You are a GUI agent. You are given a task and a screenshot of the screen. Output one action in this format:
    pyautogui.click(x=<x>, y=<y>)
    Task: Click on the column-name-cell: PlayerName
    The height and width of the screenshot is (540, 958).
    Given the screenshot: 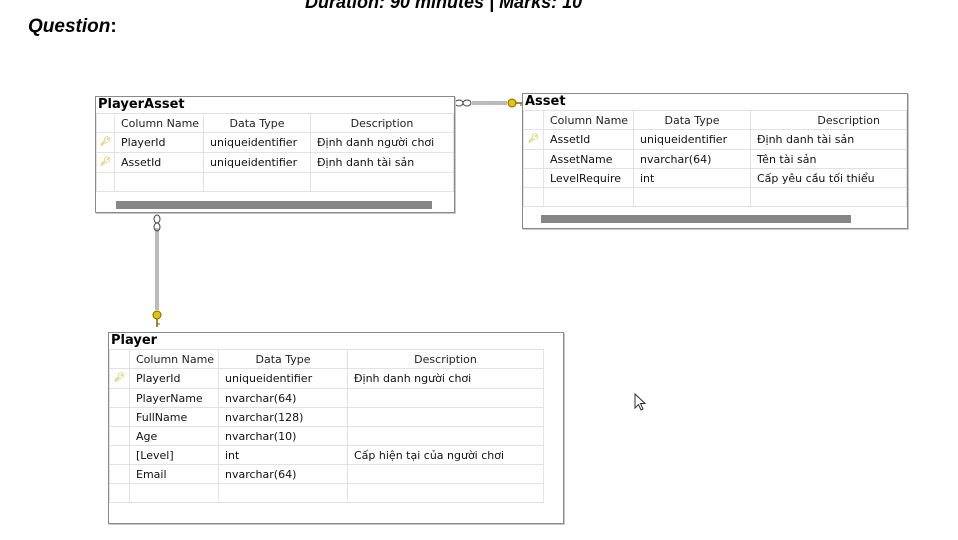 What is the action you would take?
    pyautogui.click(x=174, y=398)
    